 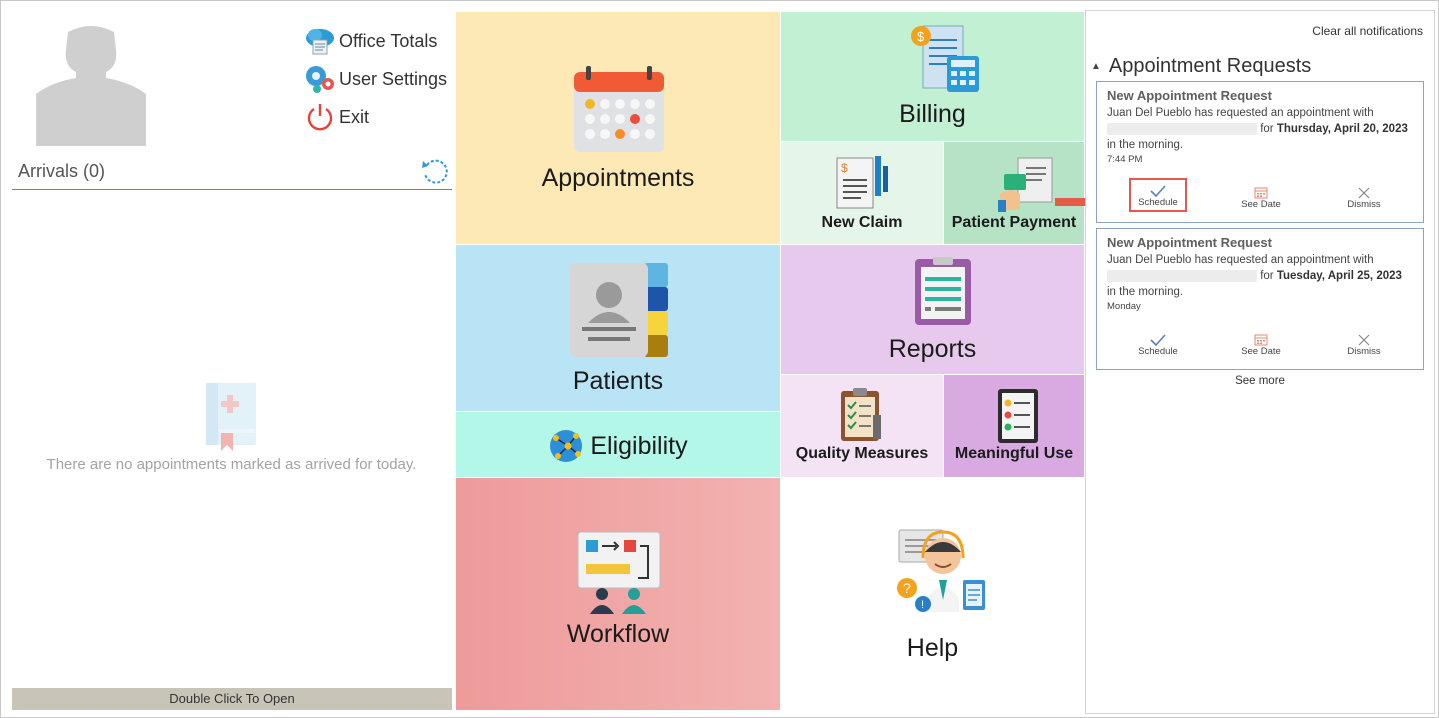 What do you see at coordinates (1018, 416) in the screenshot?
I see `status-list-icon` at bounding box center [1018, 416].